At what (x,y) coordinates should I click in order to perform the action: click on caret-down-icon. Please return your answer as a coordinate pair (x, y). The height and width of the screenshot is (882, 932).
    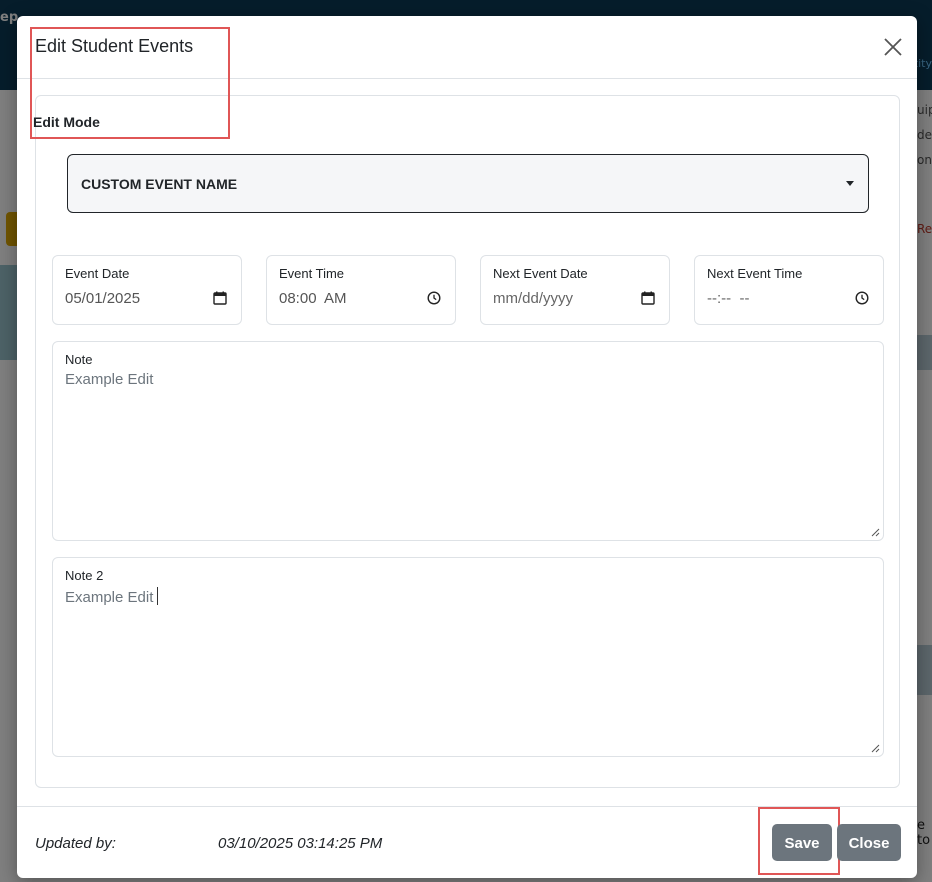
    Looking at the image, I should click on (850, 183).